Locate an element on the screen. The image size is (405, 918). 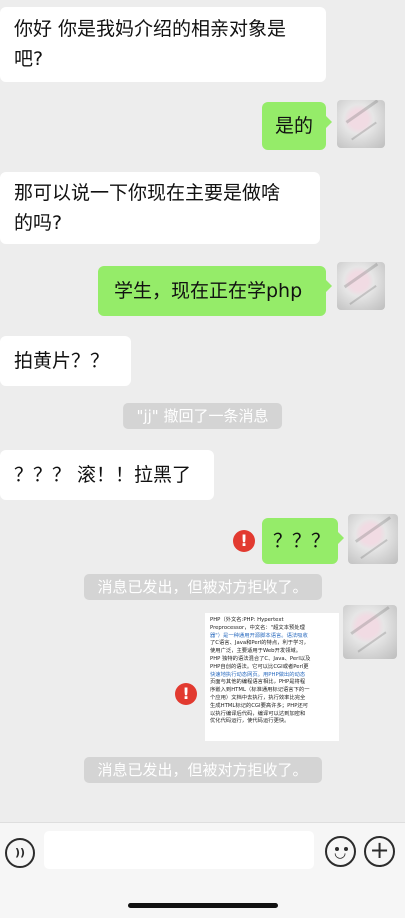
message-text-line: 的吗? is located at coordinates (38, 223).